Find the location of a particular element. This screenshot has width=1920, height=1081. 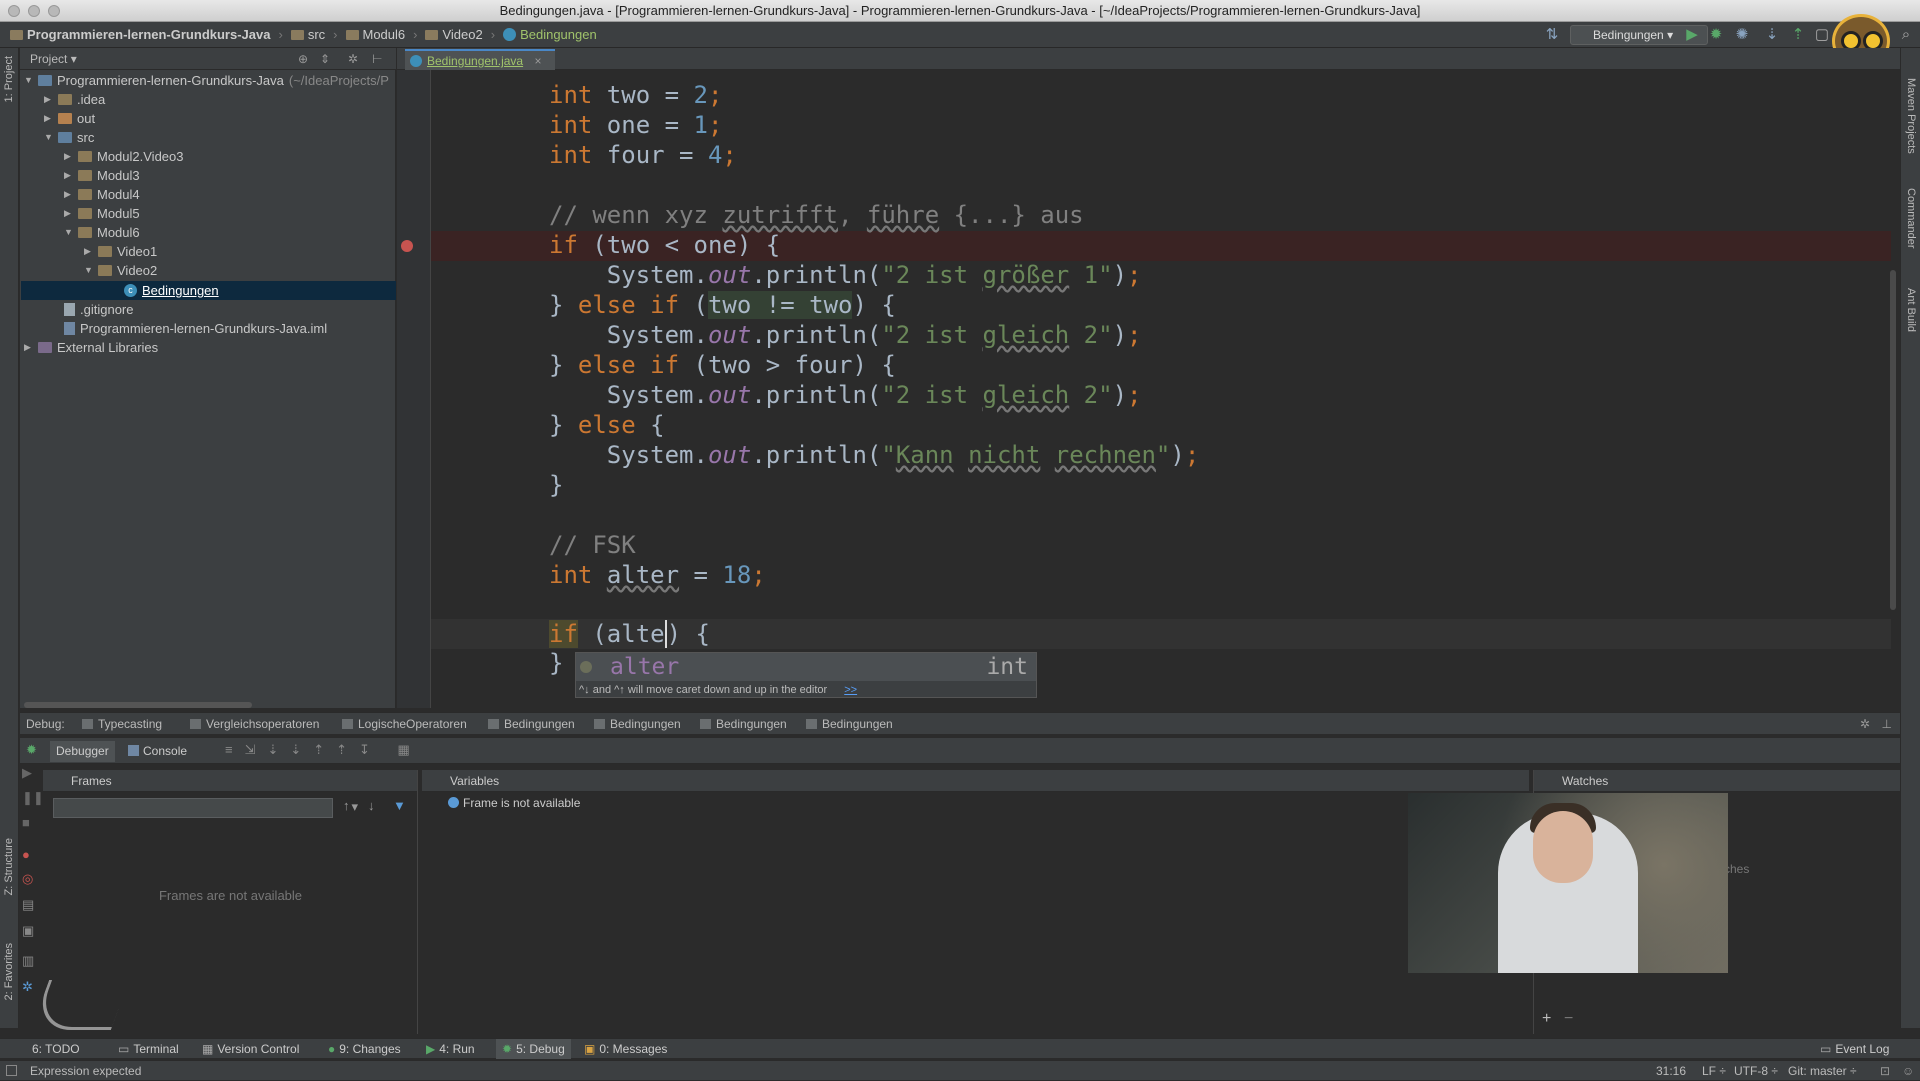

coverage-icon: ✺ is located at coordinates (1742, 35).